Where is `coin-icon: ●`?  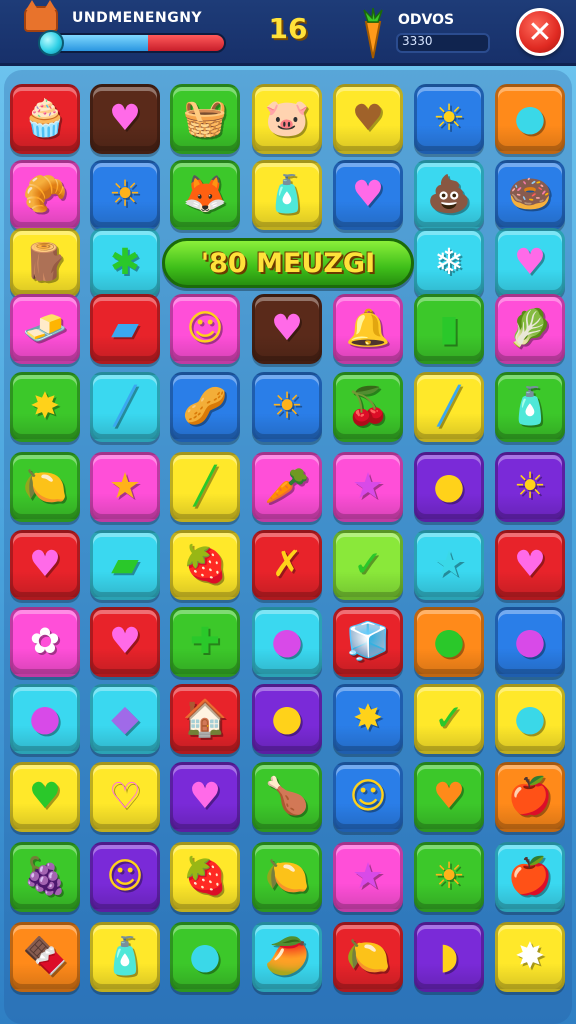 coin-icon: ● is located at coordinates (287, 718).